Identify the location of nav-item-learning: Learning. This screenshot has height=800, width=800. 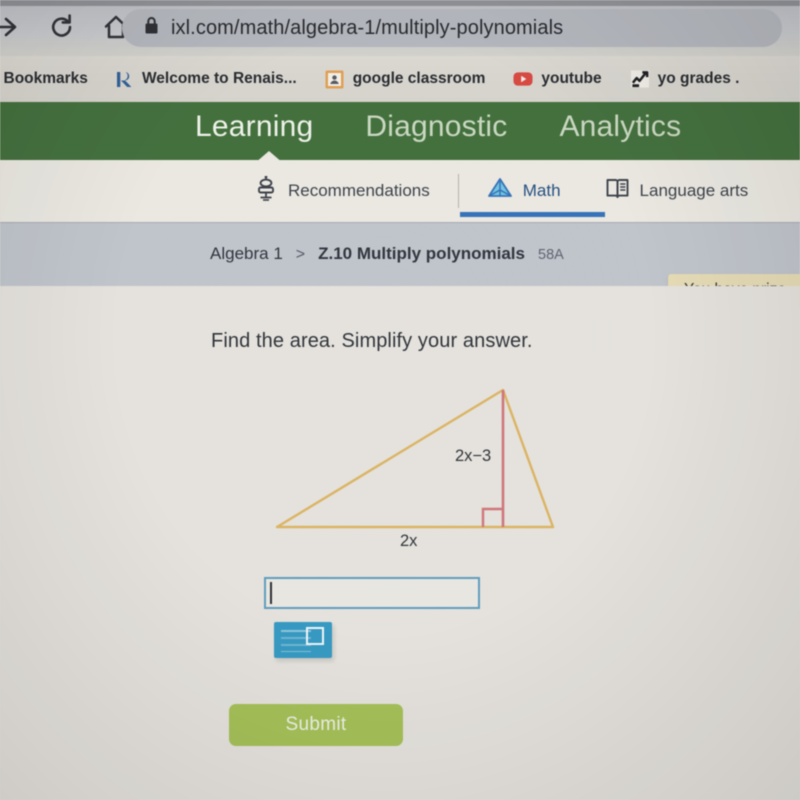
(254, 127).